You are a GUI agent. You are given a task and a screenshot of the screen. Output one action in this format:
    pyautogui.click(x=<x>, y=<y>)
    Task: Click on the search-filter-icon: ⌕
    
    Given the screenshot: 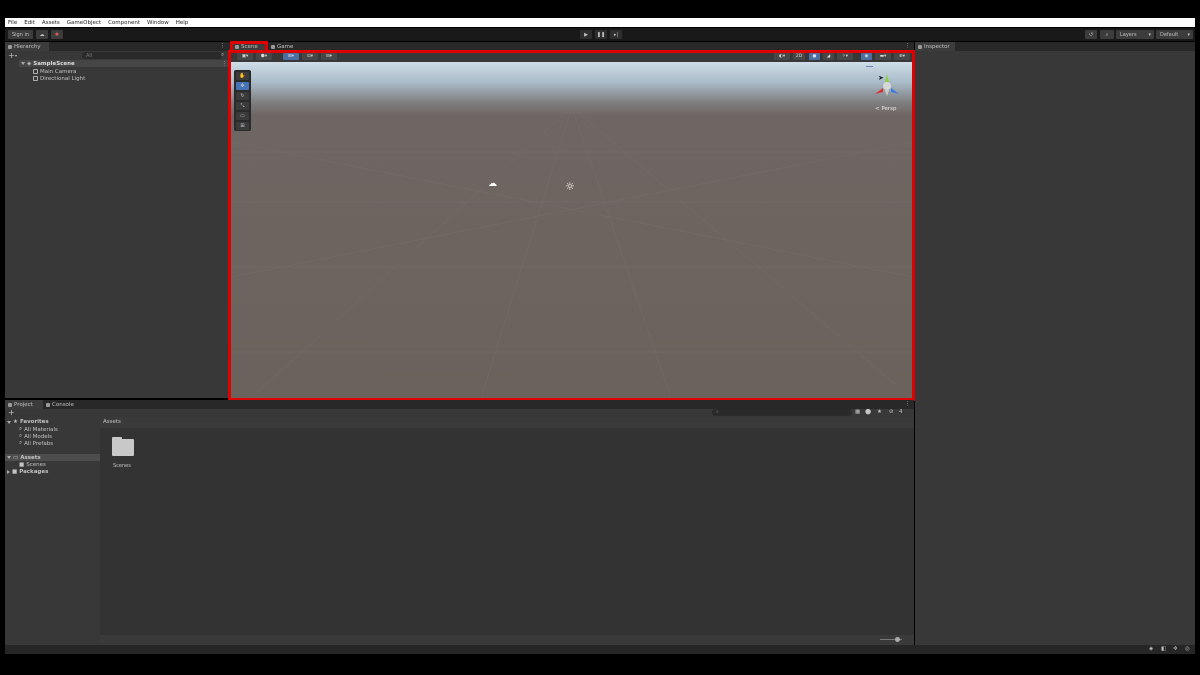 What is the action you would take?
    pyautogui.click(x=222, y=55)
    